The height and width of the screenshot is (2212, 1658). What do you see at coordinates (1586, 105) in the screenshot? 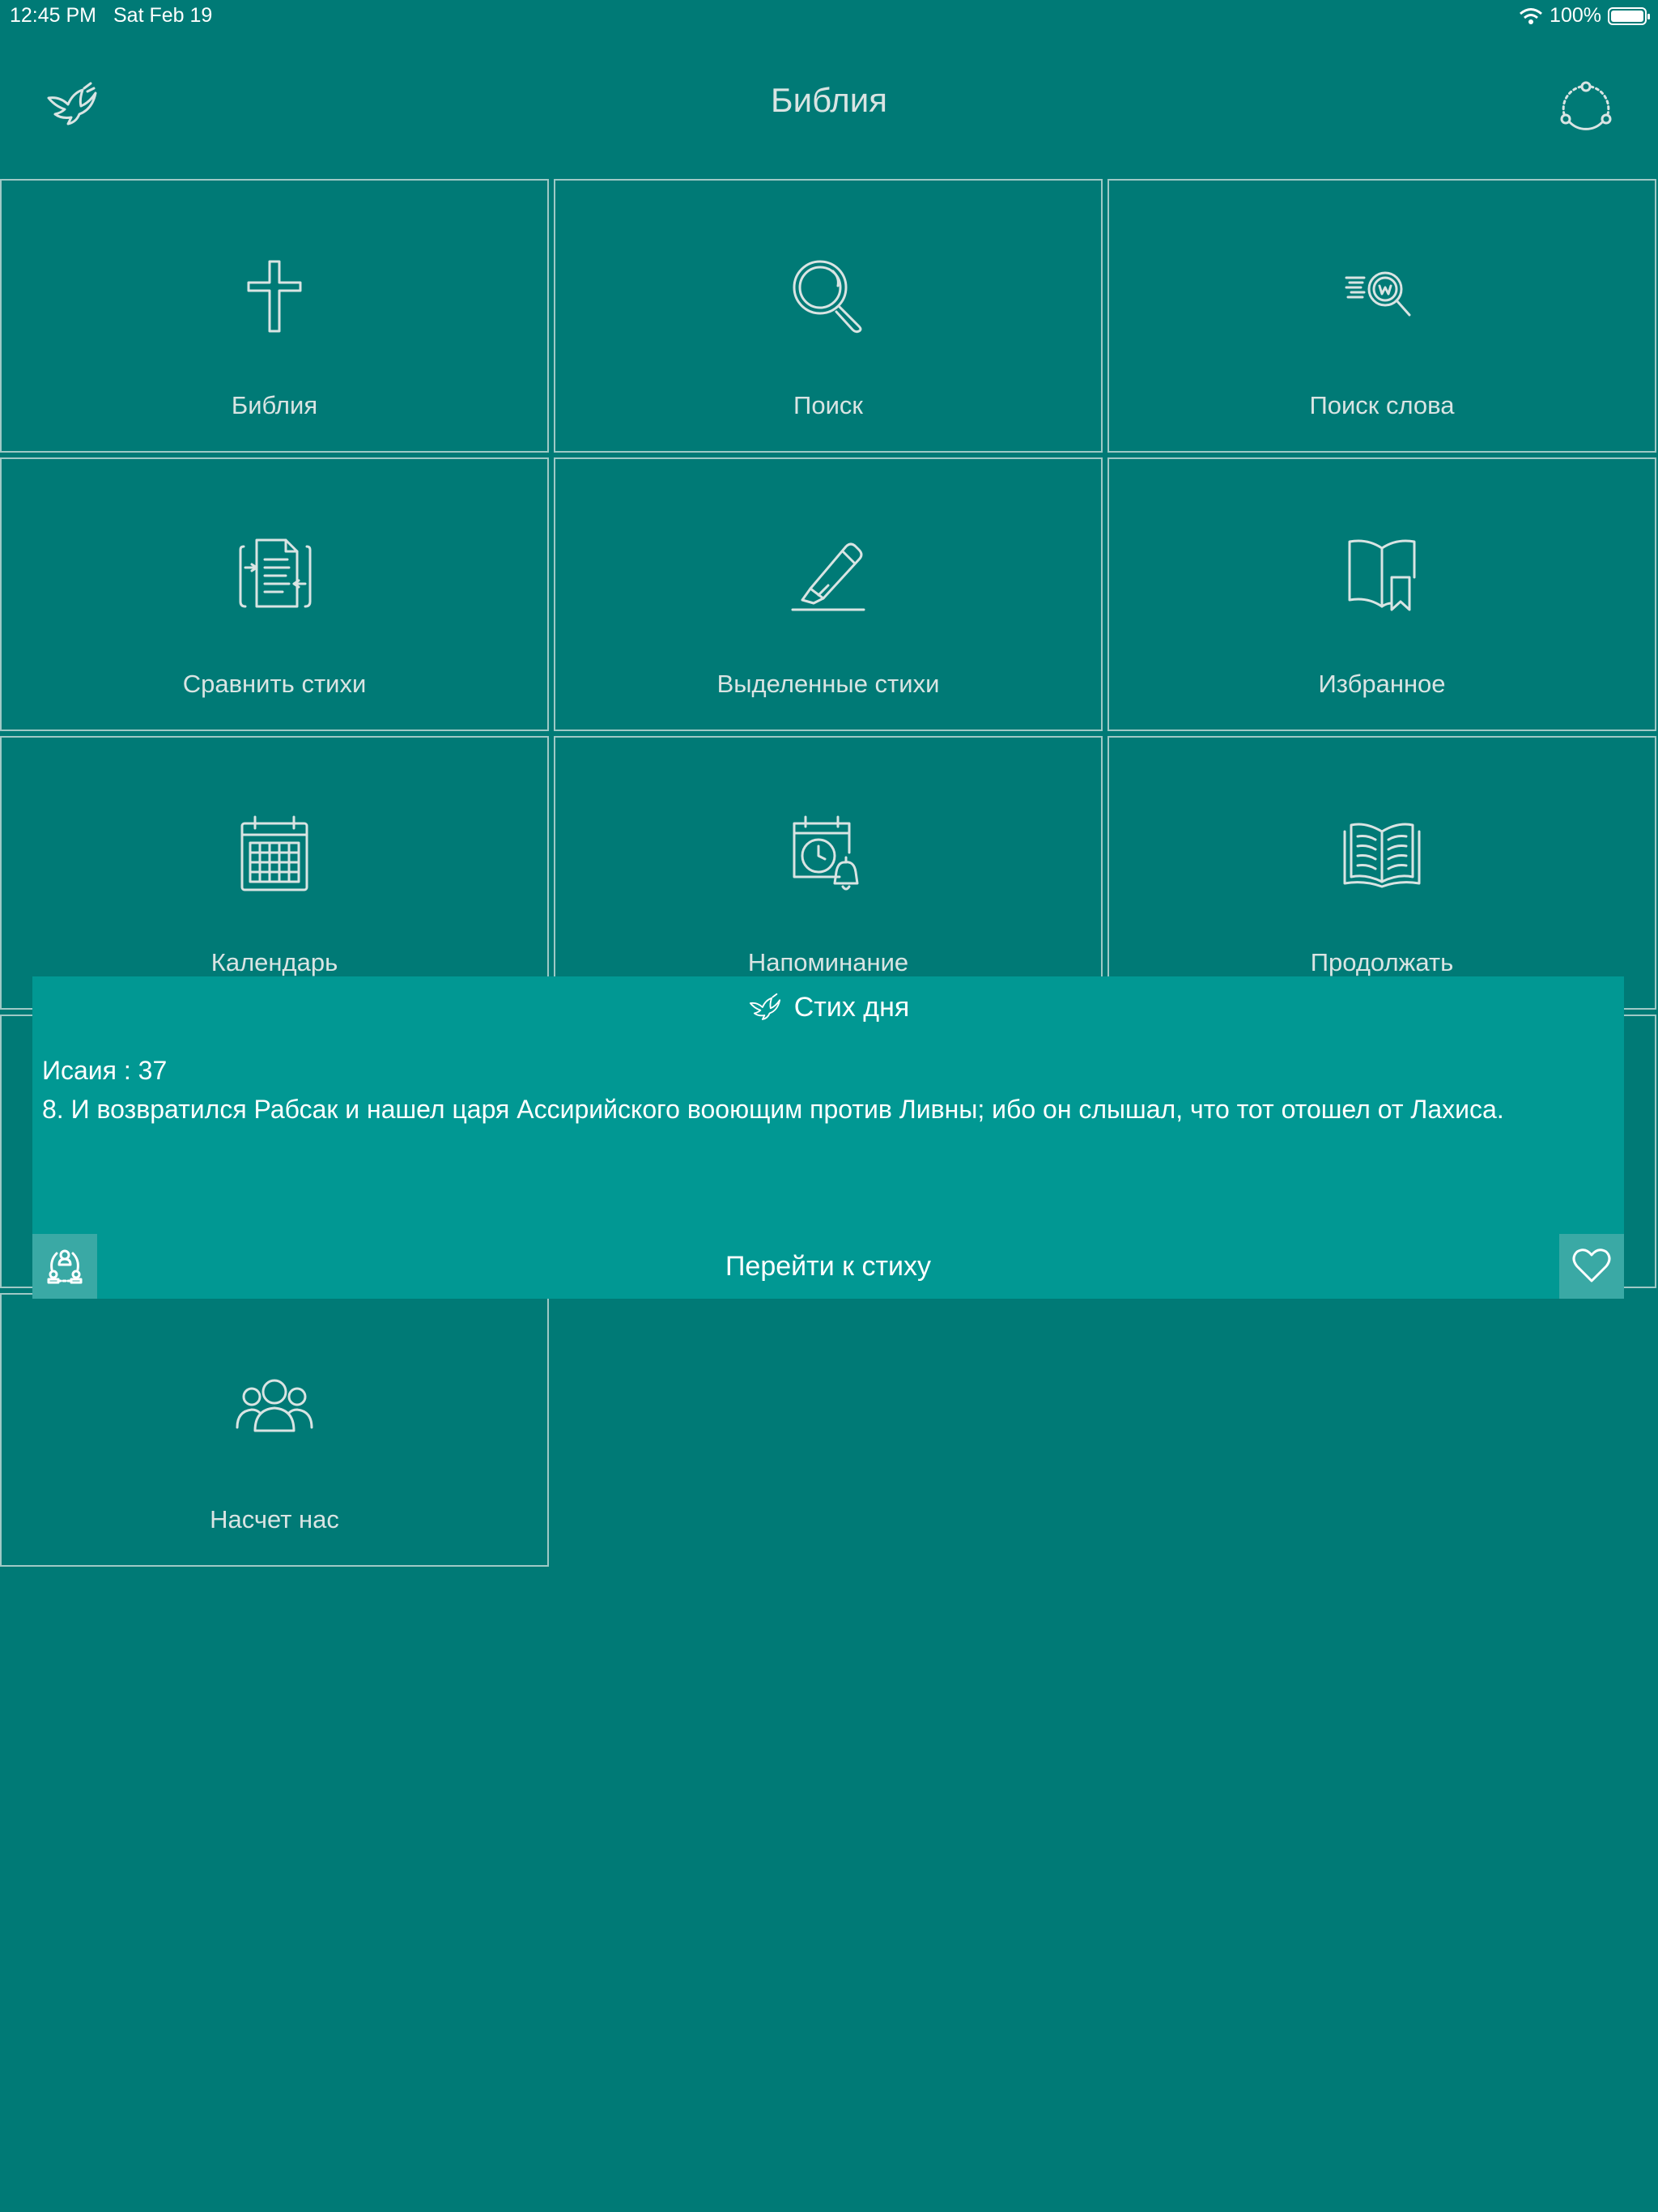
I see `share-icon` at bounding box center [1586, 105].